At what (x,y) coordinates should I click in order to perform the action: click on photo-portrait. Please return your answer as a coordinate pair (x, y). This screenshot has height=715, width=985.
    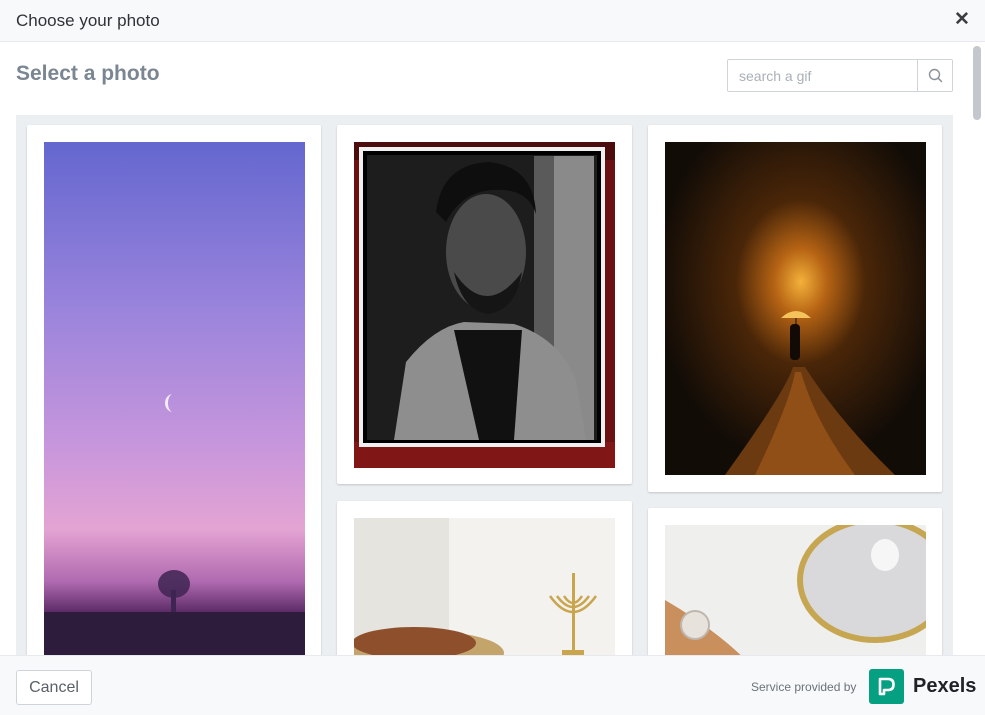
    Looking at the image, I should click on (484, 305).